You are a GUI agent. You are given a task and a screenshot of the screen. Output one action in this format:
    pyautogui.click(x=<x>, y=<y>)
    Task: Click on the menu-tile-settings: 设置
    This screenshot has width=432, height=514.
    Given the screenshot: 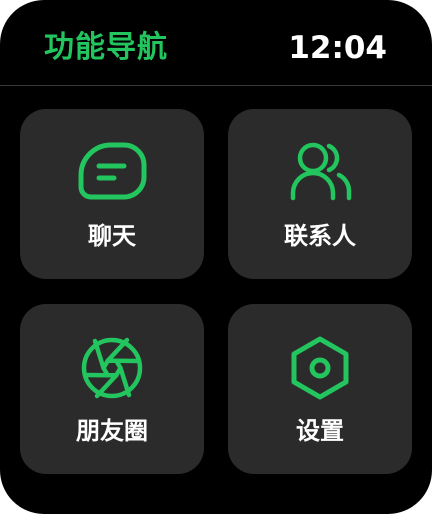 What is the action you would take?
    pyautogui.click(x=320, y=389)
    